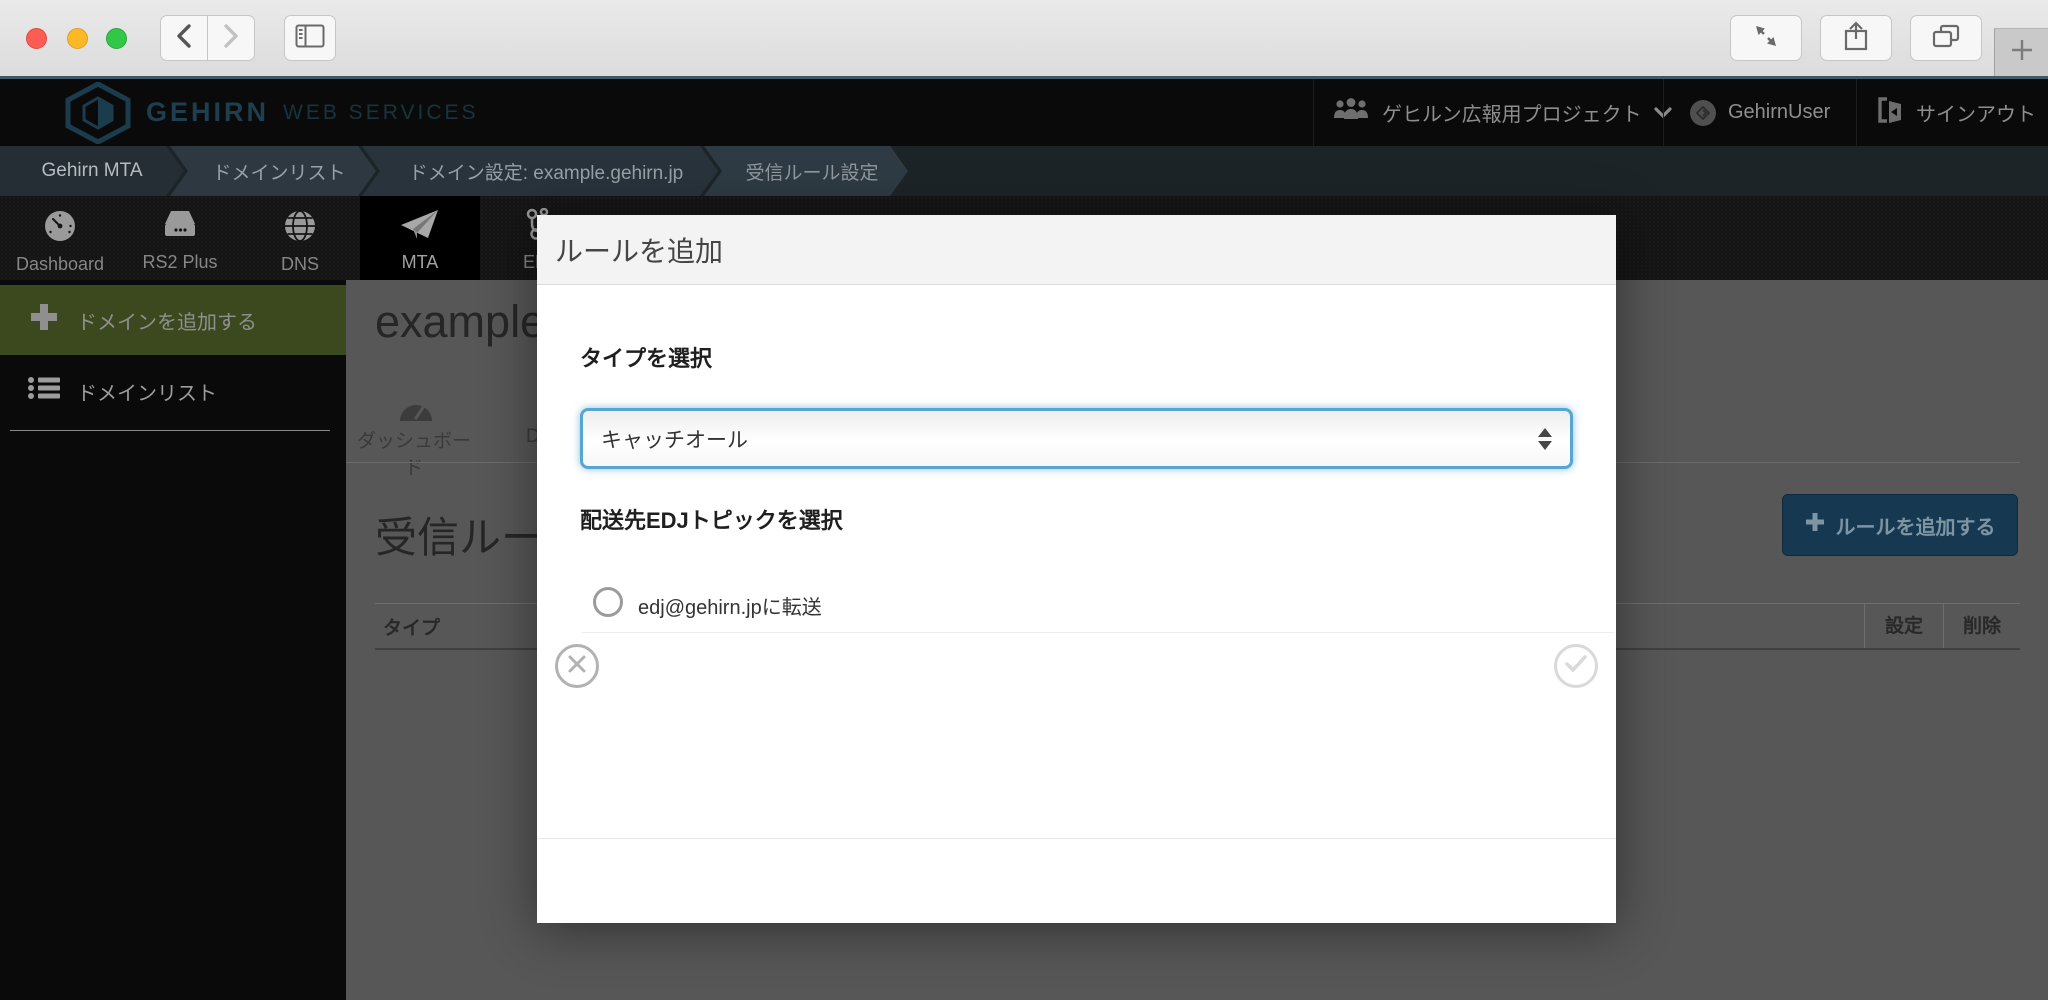  What do you see at coordinates (36, 38) in the screenshot?
I see `close-window-button` at bounding box center [36, 38].